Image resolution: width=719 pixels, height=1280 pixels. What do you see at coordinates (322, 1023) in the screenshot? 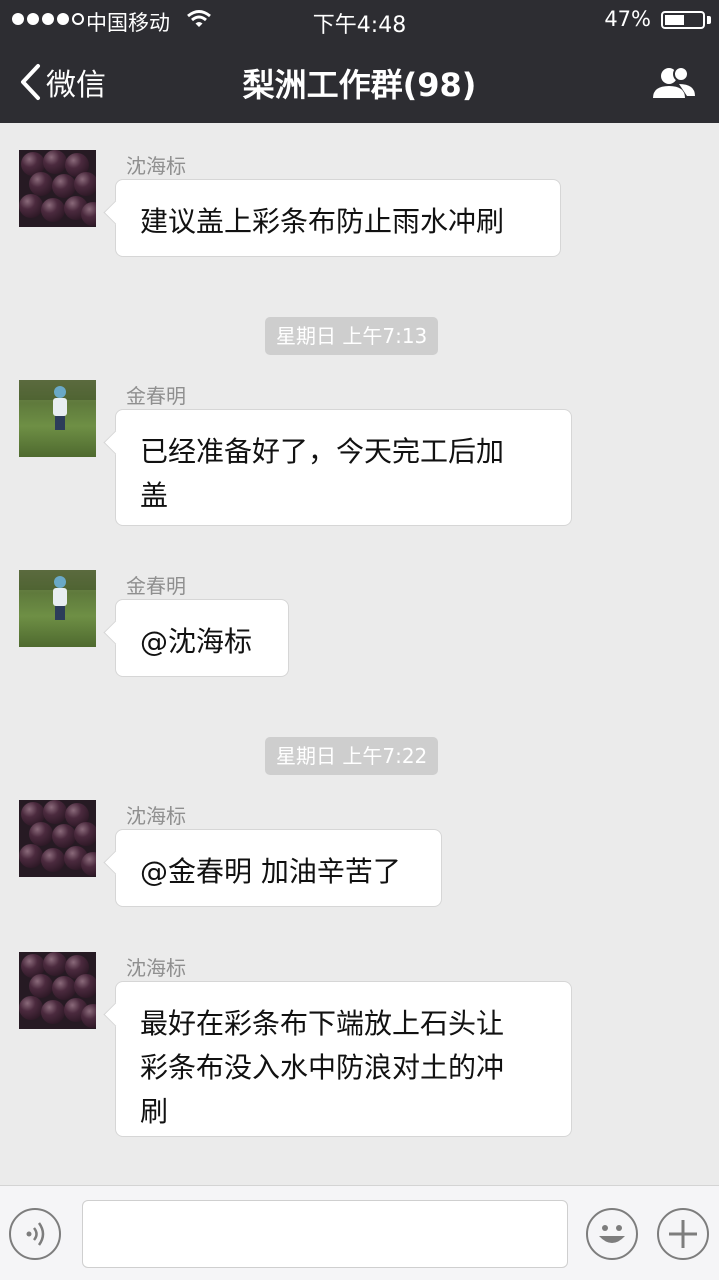
I see `message-text: 最好在彩条布下端放上石头让` at bounding box center [322, 1023].